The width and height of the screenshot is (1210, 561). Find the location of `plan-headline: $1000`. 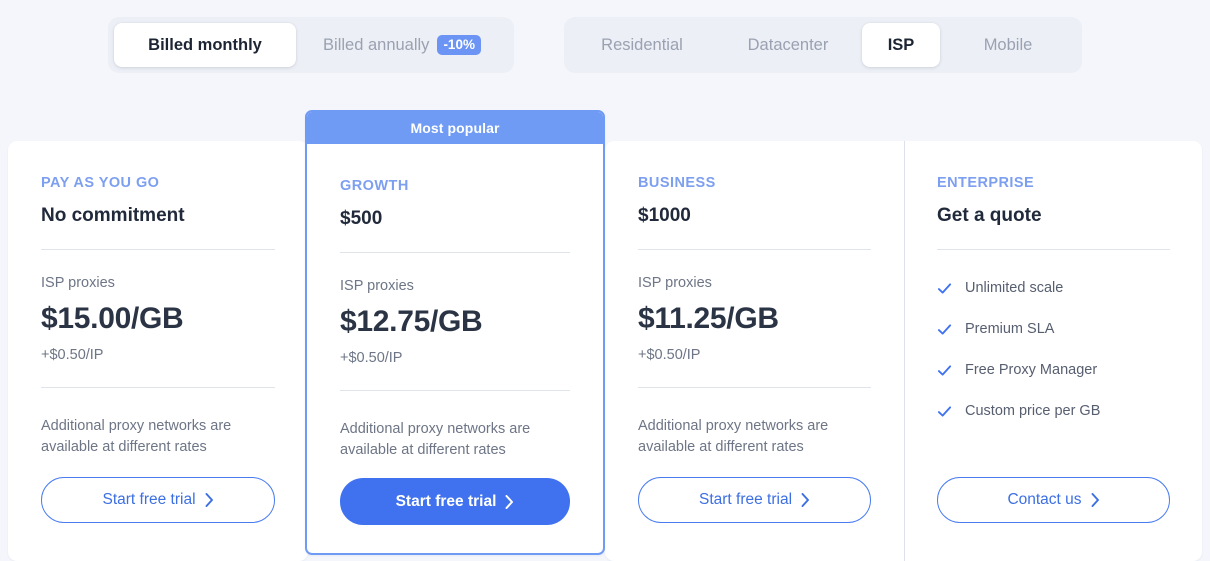

plan-headline: $1000 is located at coordinates (664, 215).